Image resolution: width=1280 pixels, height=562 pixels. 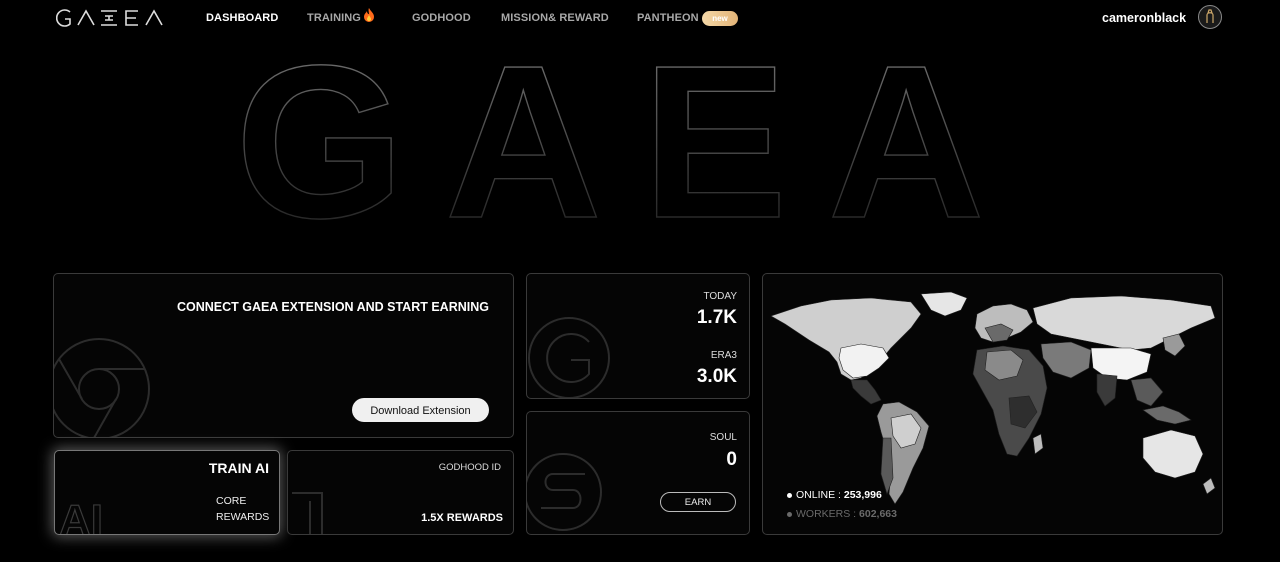 What do you see at coordinates (720, 296) in the screenshot?
I see `today-label: TODAY` at bounding box center [720, 296].